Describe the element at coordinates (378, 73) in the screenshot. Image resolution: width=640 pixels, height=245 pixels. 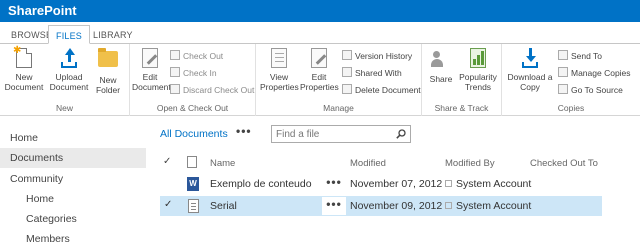
I see `shared-with-label: Shared With` at that location.